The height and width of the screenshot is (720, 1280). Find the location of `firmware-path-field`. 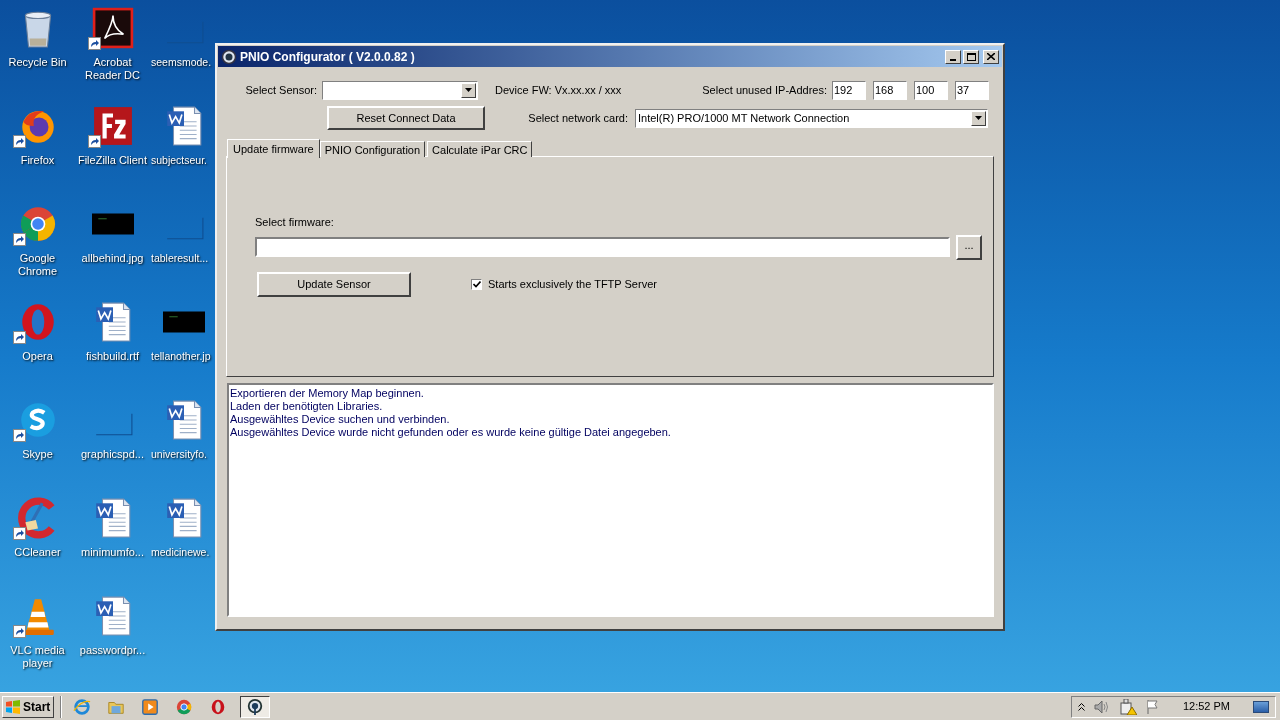

firmware-path-field is located at coordinates (602, 247).